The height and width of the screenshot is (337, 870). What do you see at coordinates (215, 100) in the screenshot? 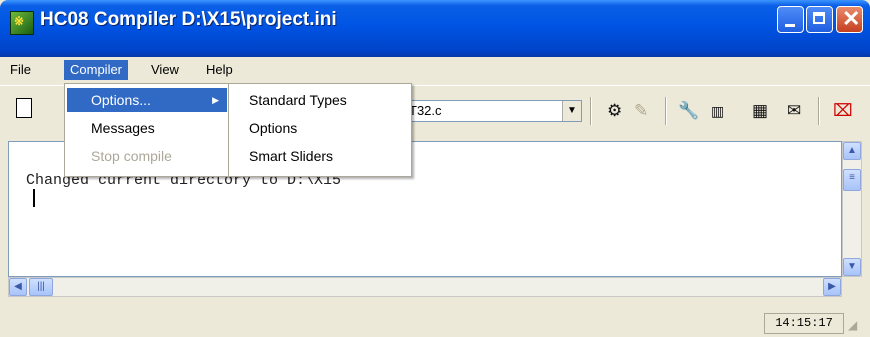
I see `submenu-arrow-icon: ▶` at bounding box center [215, 100].